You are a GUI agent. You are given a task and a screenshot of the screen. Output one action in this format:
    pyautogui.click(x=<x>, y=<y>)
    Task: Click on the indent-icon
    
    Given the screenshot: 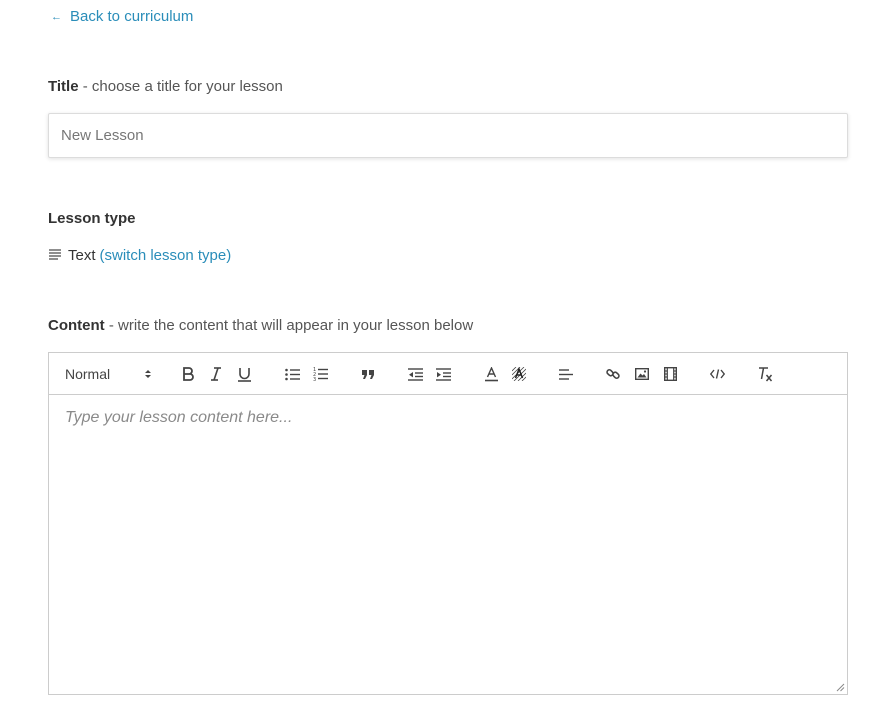 What is the action you would take?
    pyautogui.click(x=443, y=374)
    